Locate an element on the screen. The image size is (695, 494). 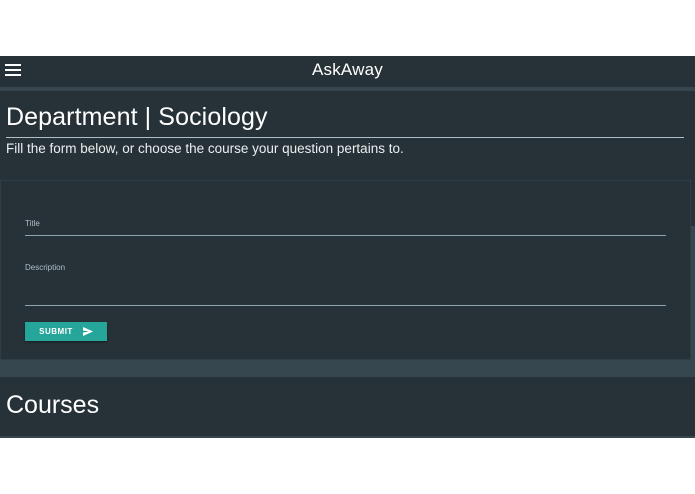
app-title: AskAway is located at coordinates (347, 69).